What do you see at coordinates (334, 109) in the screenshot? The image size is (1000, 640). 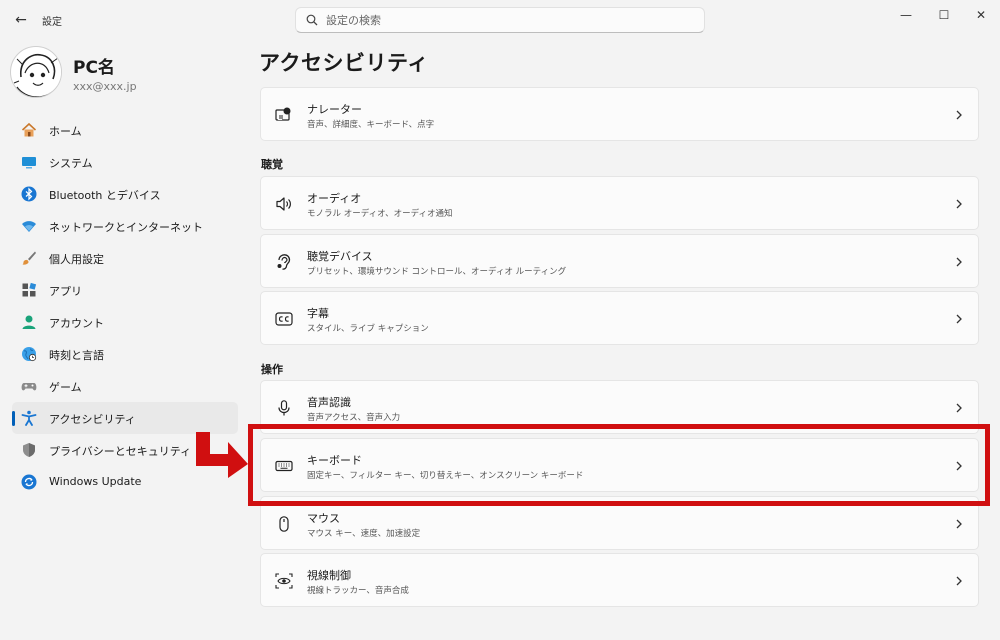 I see `card-title: ナレーター` at bounding box center [334, 109].